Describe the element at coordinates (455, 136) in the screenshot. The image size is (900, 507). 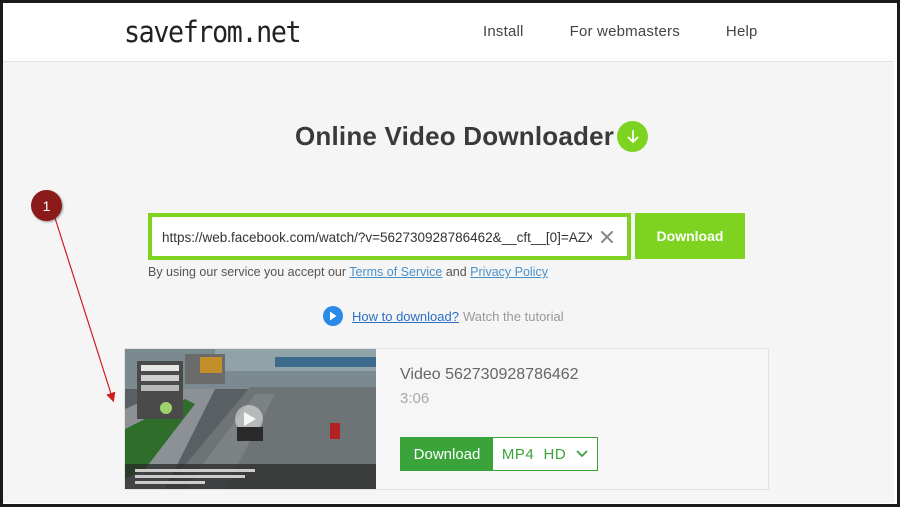
I see `page-title: Online Video Downloader` at that location.